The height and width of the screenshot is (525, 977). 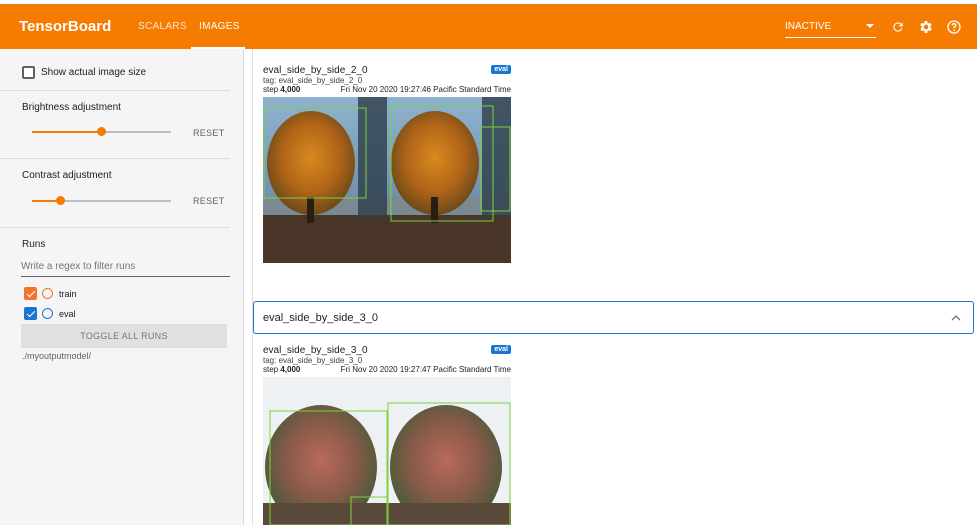 I want to click on gear-icon, so click(x=926, y=27).